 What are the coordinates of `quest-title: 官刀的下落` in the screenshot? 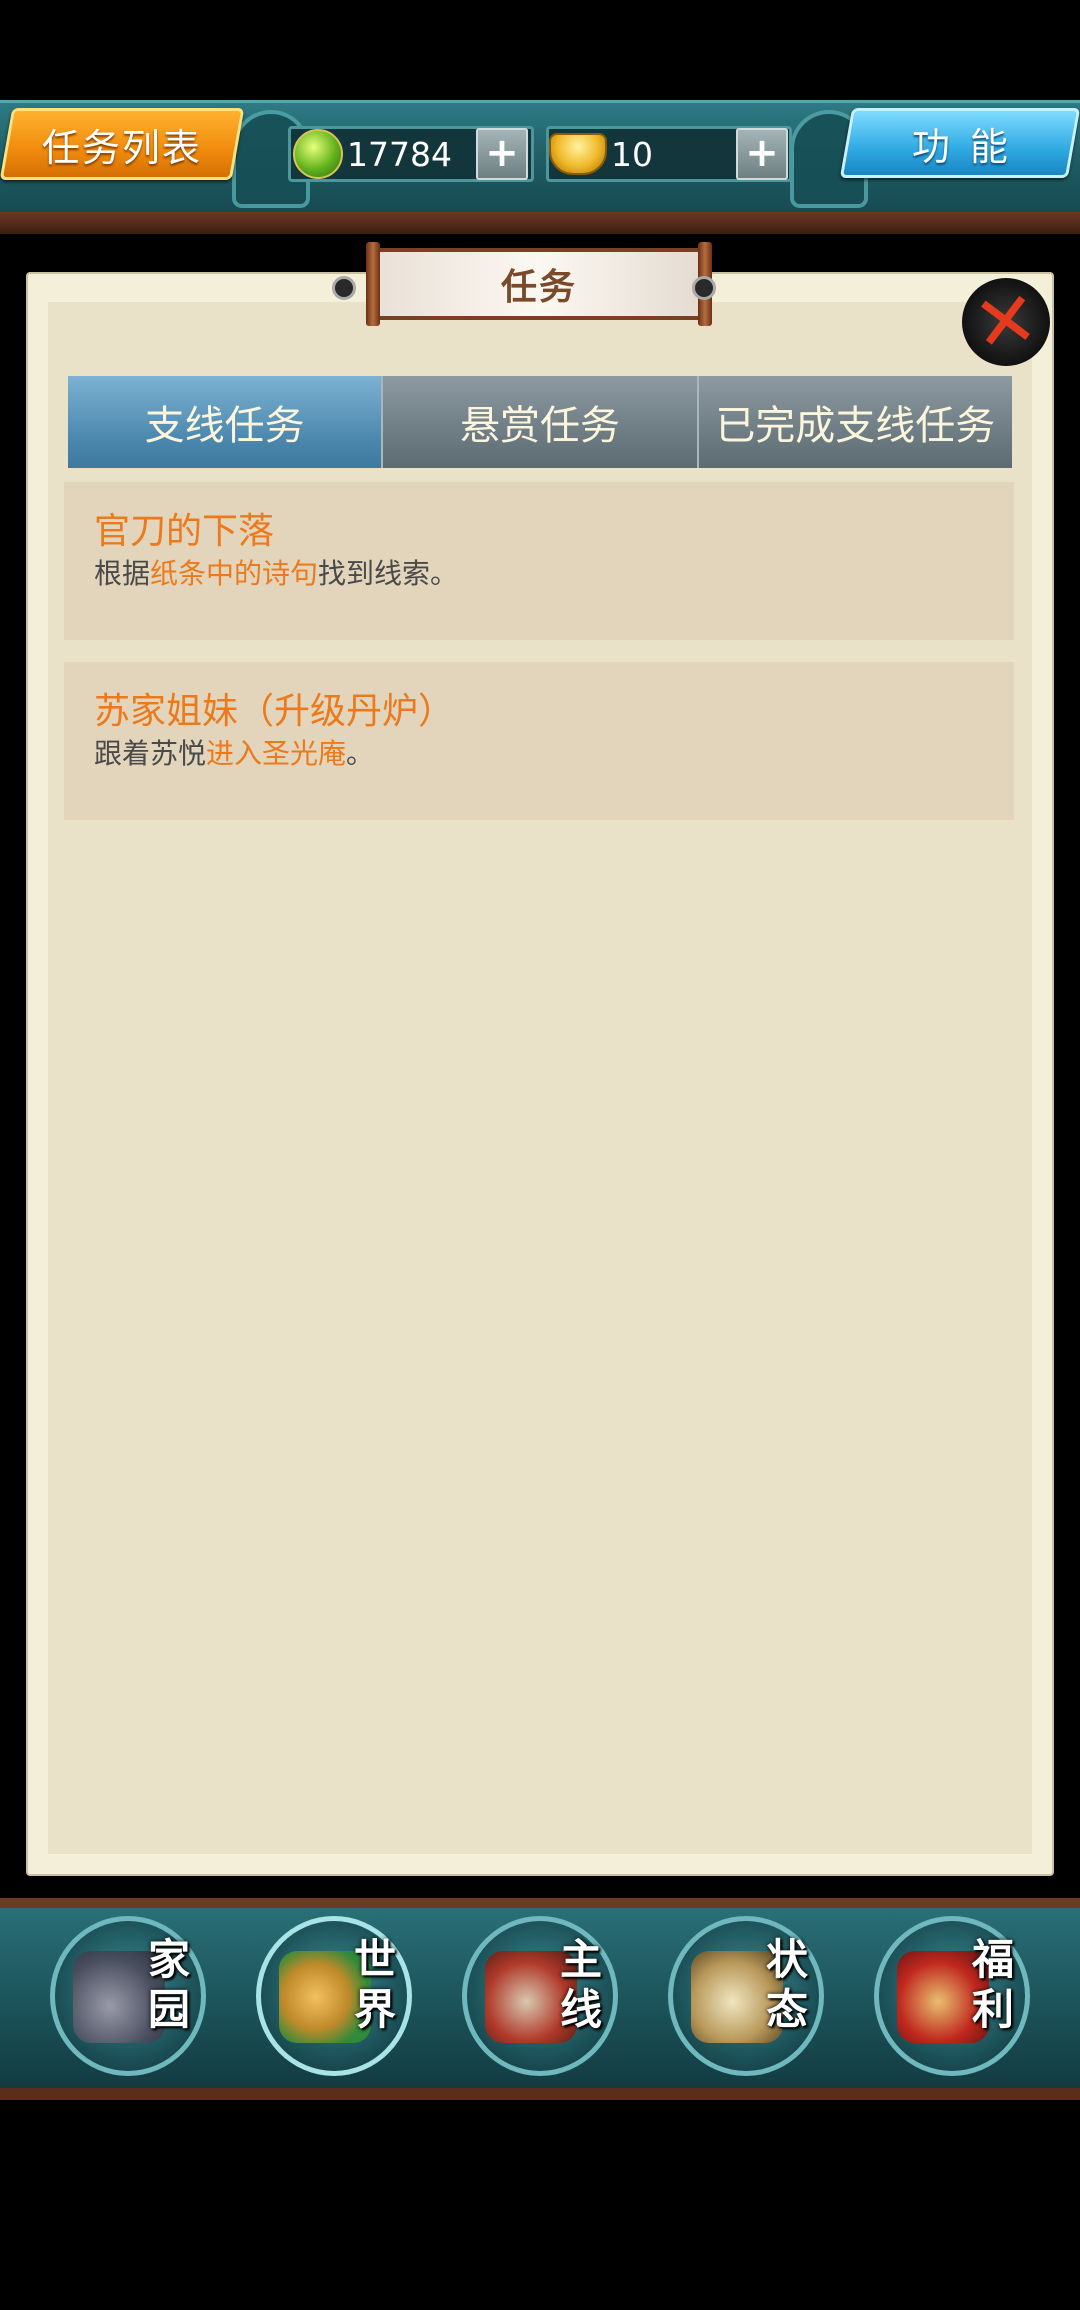 It's located at (184, 531).